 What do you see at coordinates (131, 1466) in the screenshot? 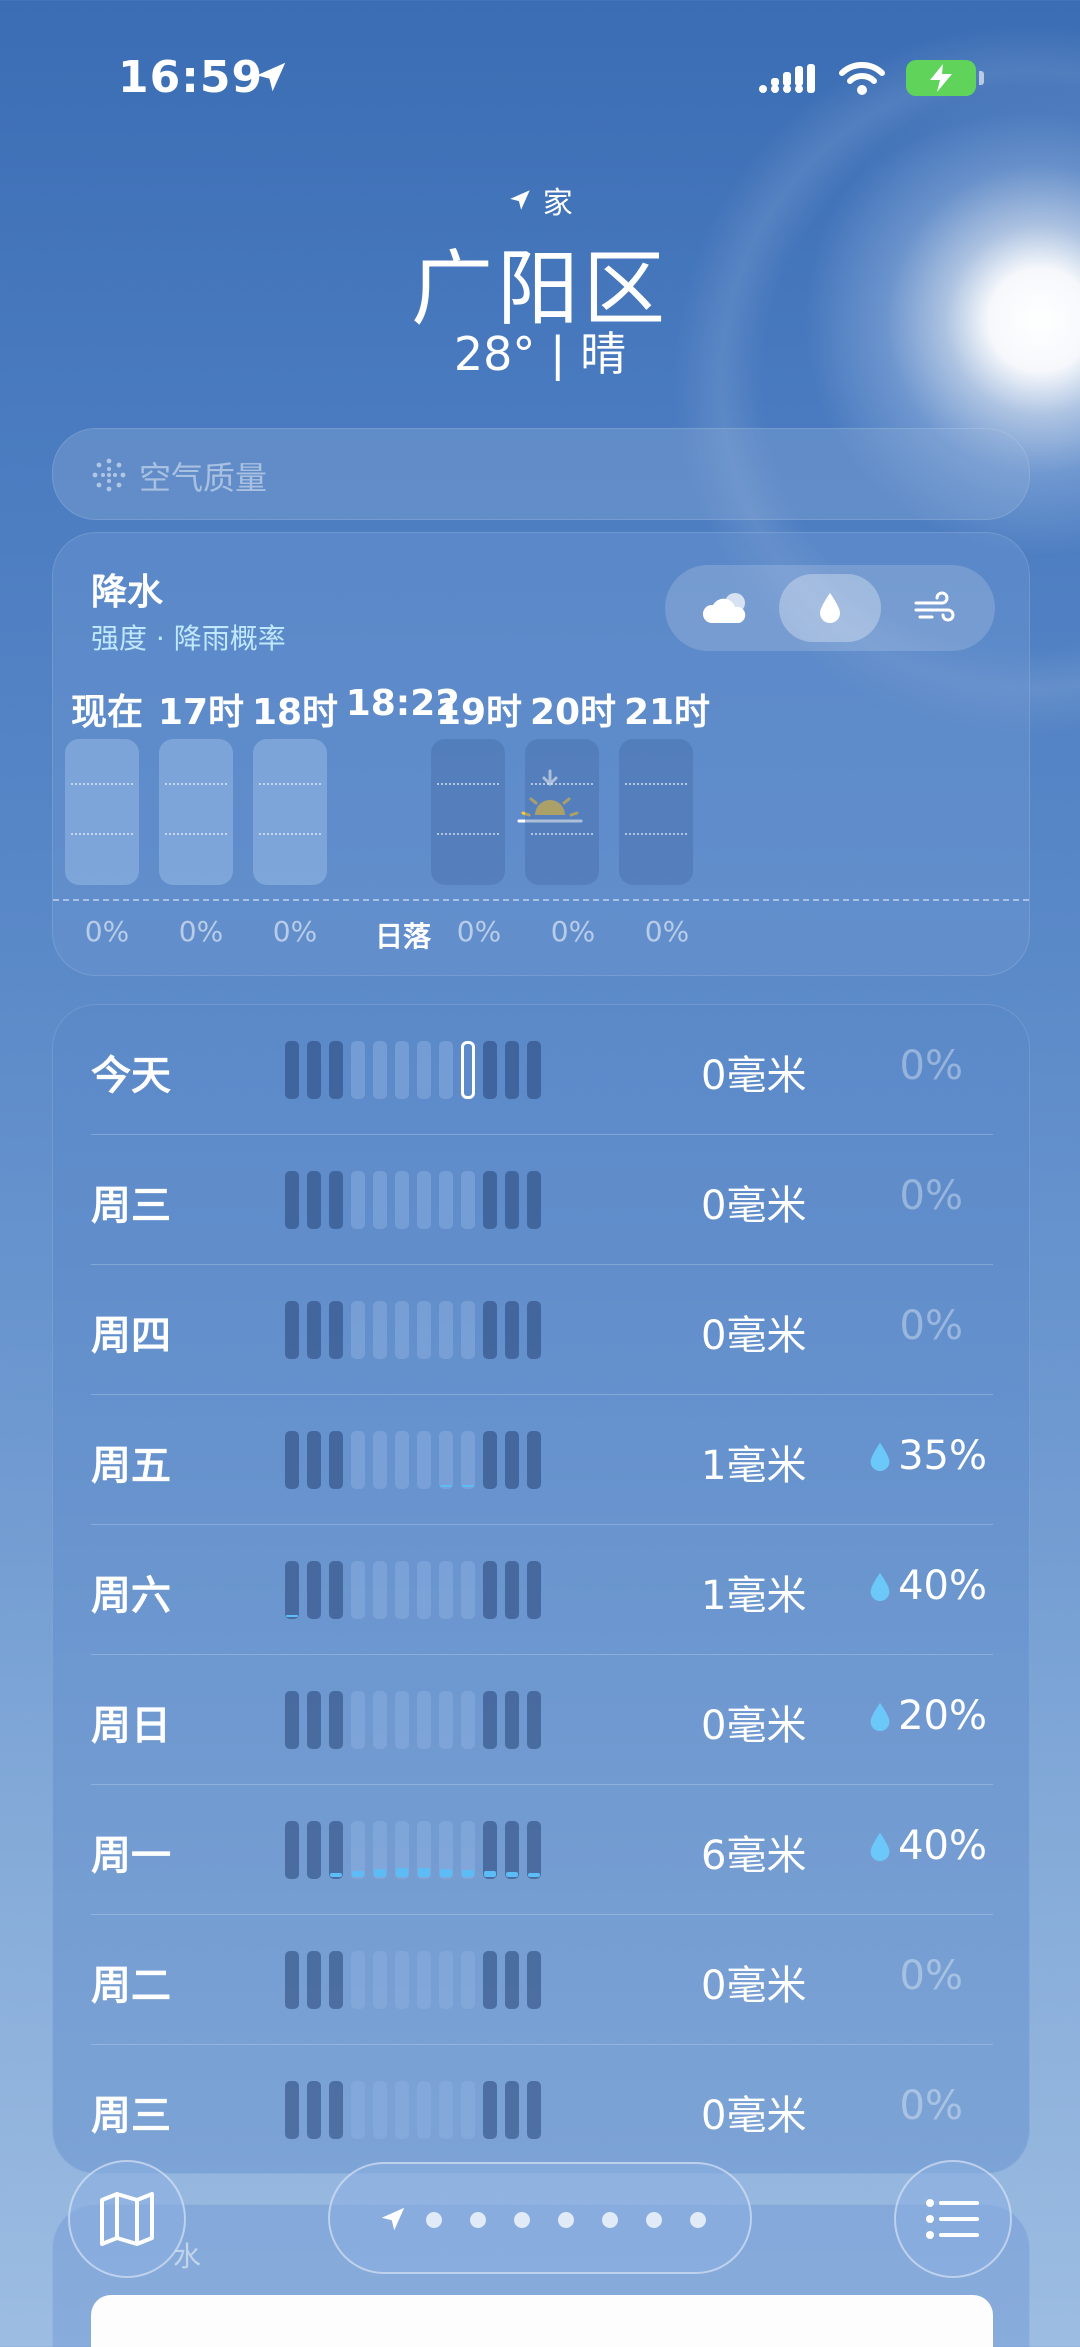
I see `day-label: 周五` at bounding box center [131, 1466].